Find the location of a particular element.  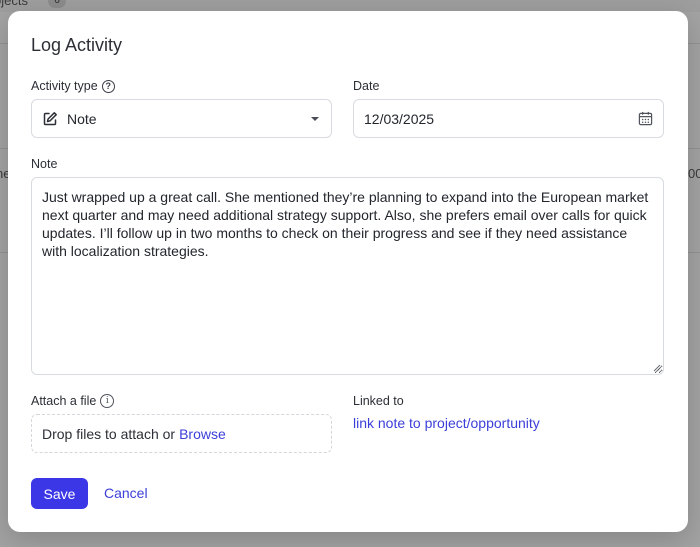

date-label-row: Date is located at coordinates (366, 86).